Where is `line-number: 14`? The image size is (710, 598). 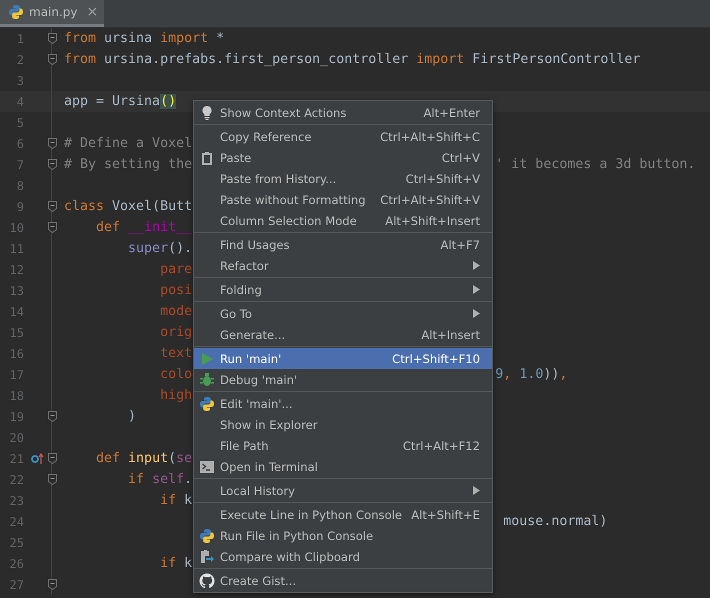
line-number: 14 is located at coordinates (16, 311).